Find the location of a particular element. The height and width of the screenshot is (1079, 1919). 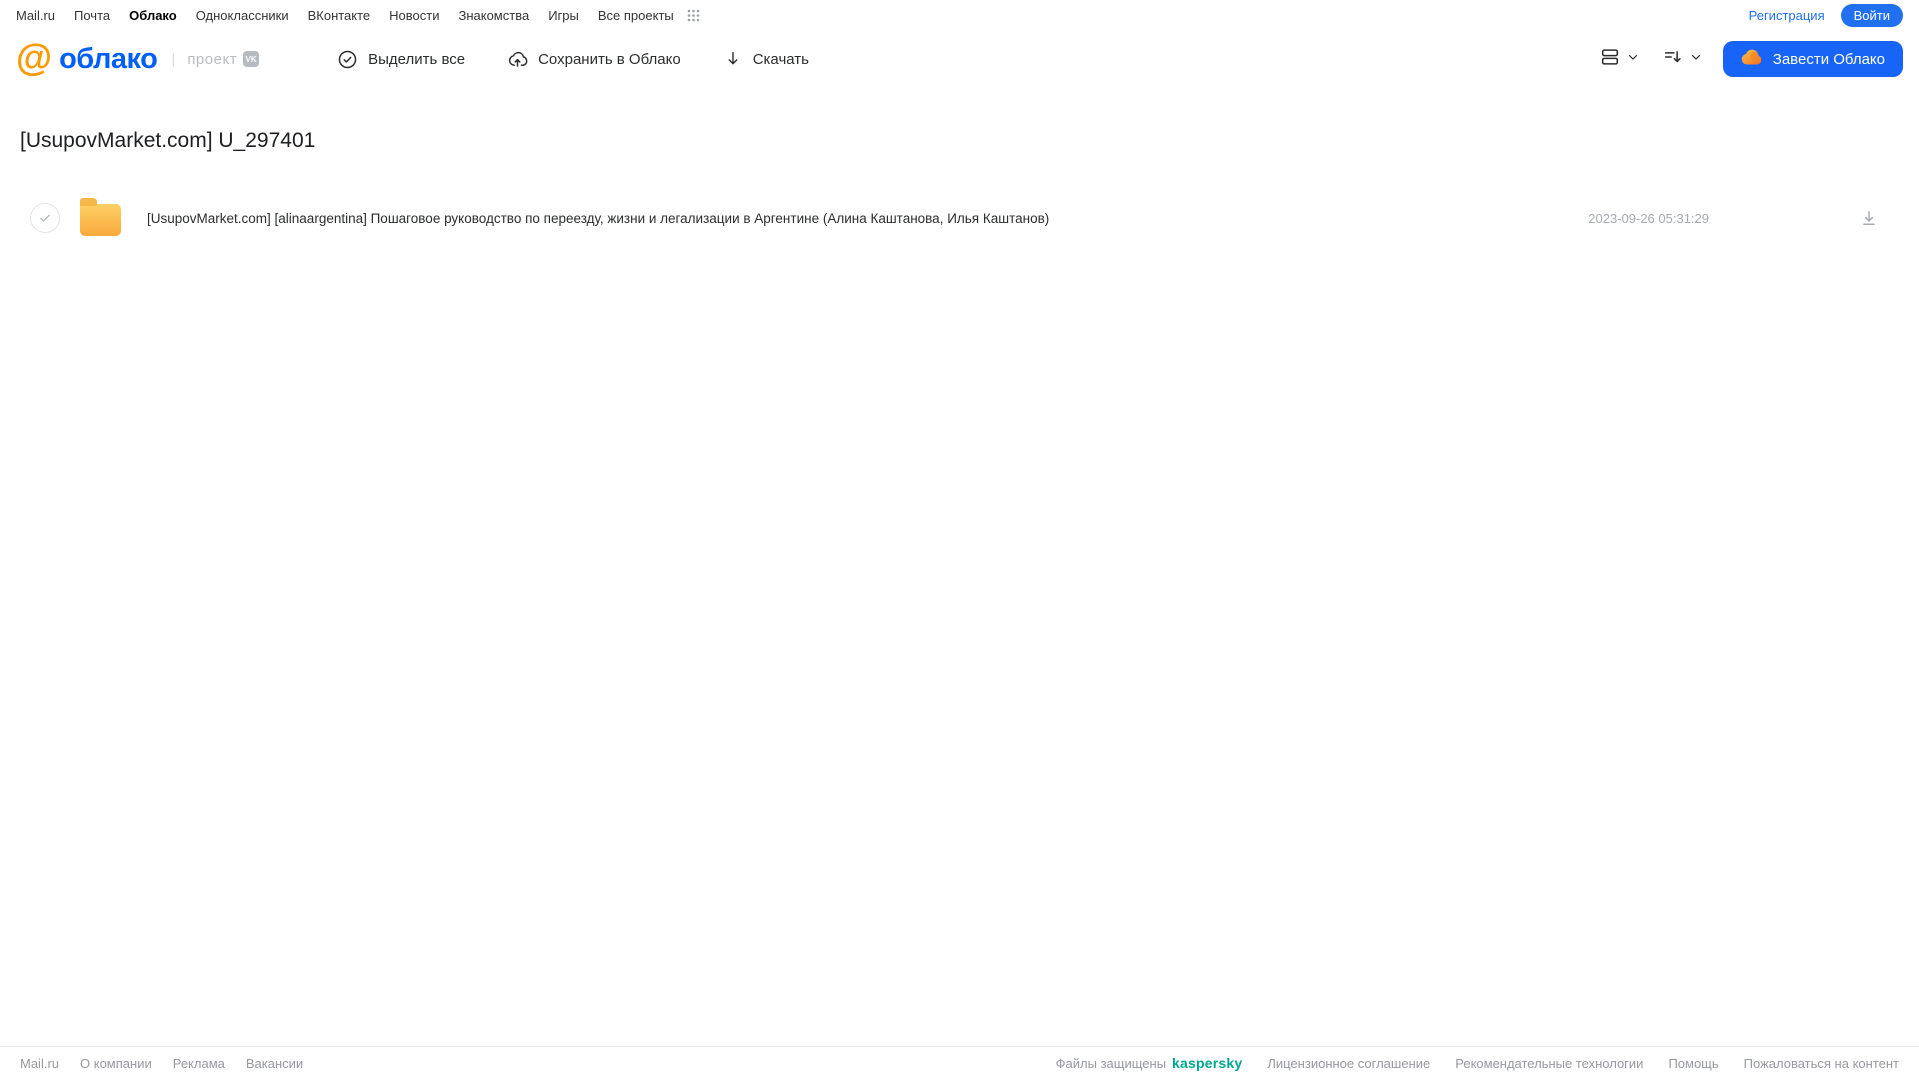

footer-link-report: Пожаловаться на контент is located at coordinates (1821, 1063).